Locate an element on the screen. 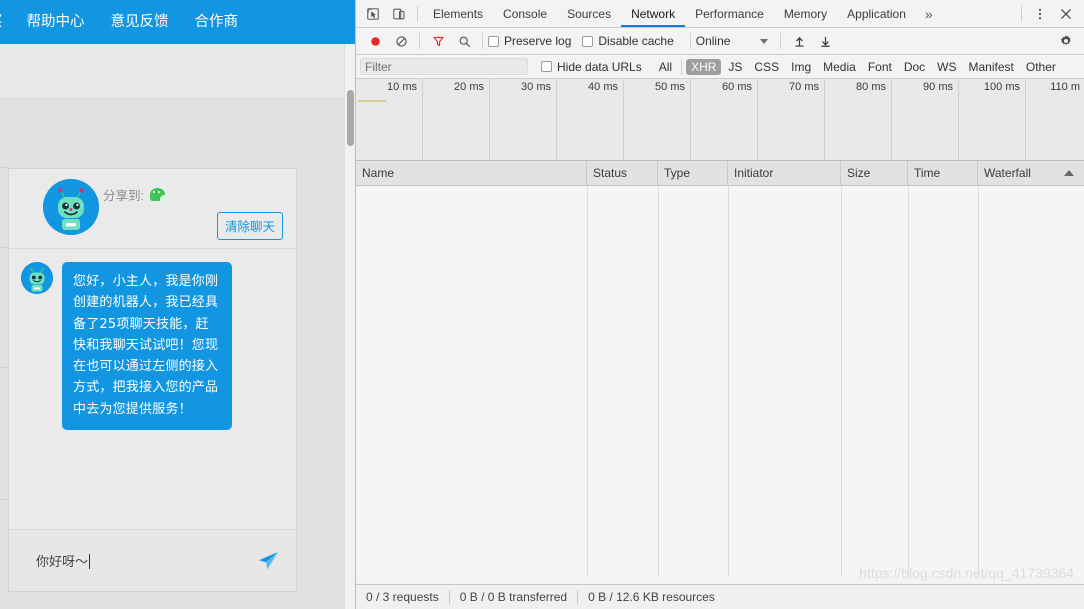 The image size is (1084, 609). tab-application: Application is located at coordinates (876, 13).